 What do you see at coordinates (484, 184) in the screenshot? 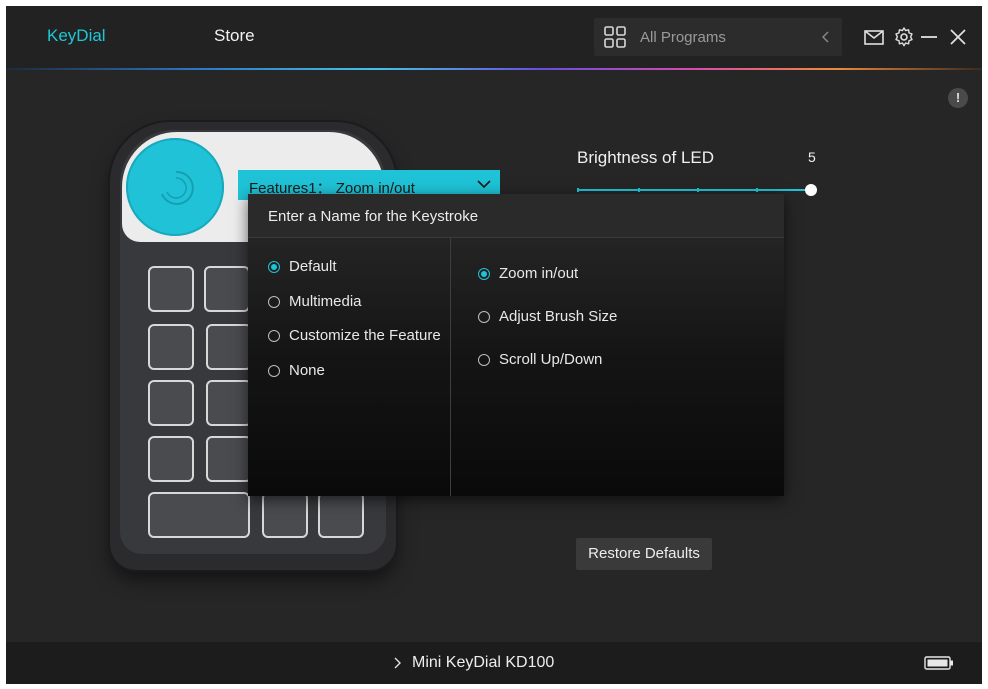
I see `chevron-down-icon` at bounding box center [484, 184].